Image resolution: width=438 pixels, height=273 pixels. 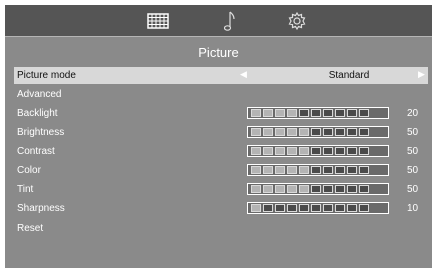 What do you see at coordinates (25, 189) in the screenshot?
I see `tint-label: Tint` at bounding box center [25, 189].